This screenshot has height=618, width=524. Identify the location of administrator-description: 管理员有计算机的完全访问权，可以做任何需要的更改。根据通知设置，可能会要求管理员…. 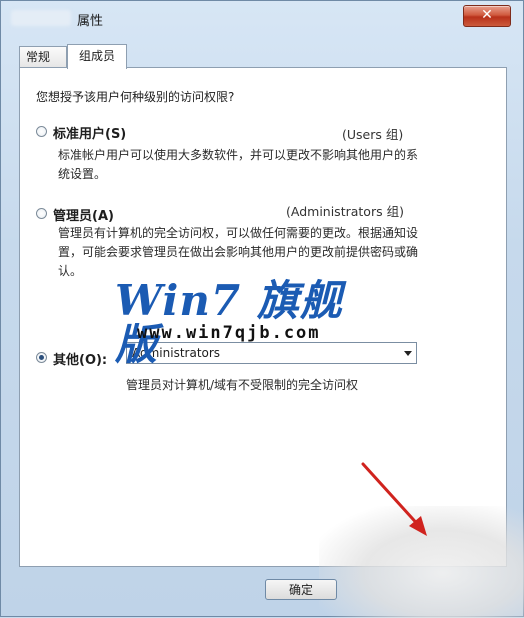
(238, 252).